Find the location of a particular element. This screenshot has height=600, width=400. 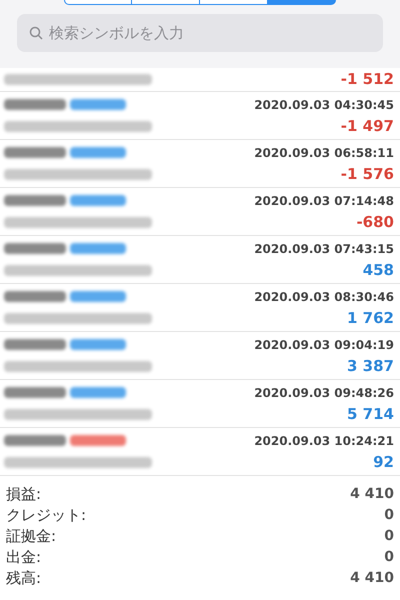

summary-label: クレジット: is located at coordinates (46, 515).